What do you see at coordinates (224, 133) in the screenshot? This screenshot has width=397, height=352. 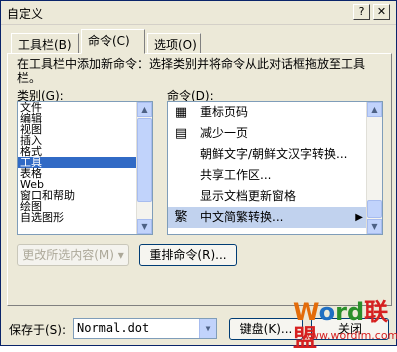 I see `command-label: 减少一页` at bounding box center [224, 133].